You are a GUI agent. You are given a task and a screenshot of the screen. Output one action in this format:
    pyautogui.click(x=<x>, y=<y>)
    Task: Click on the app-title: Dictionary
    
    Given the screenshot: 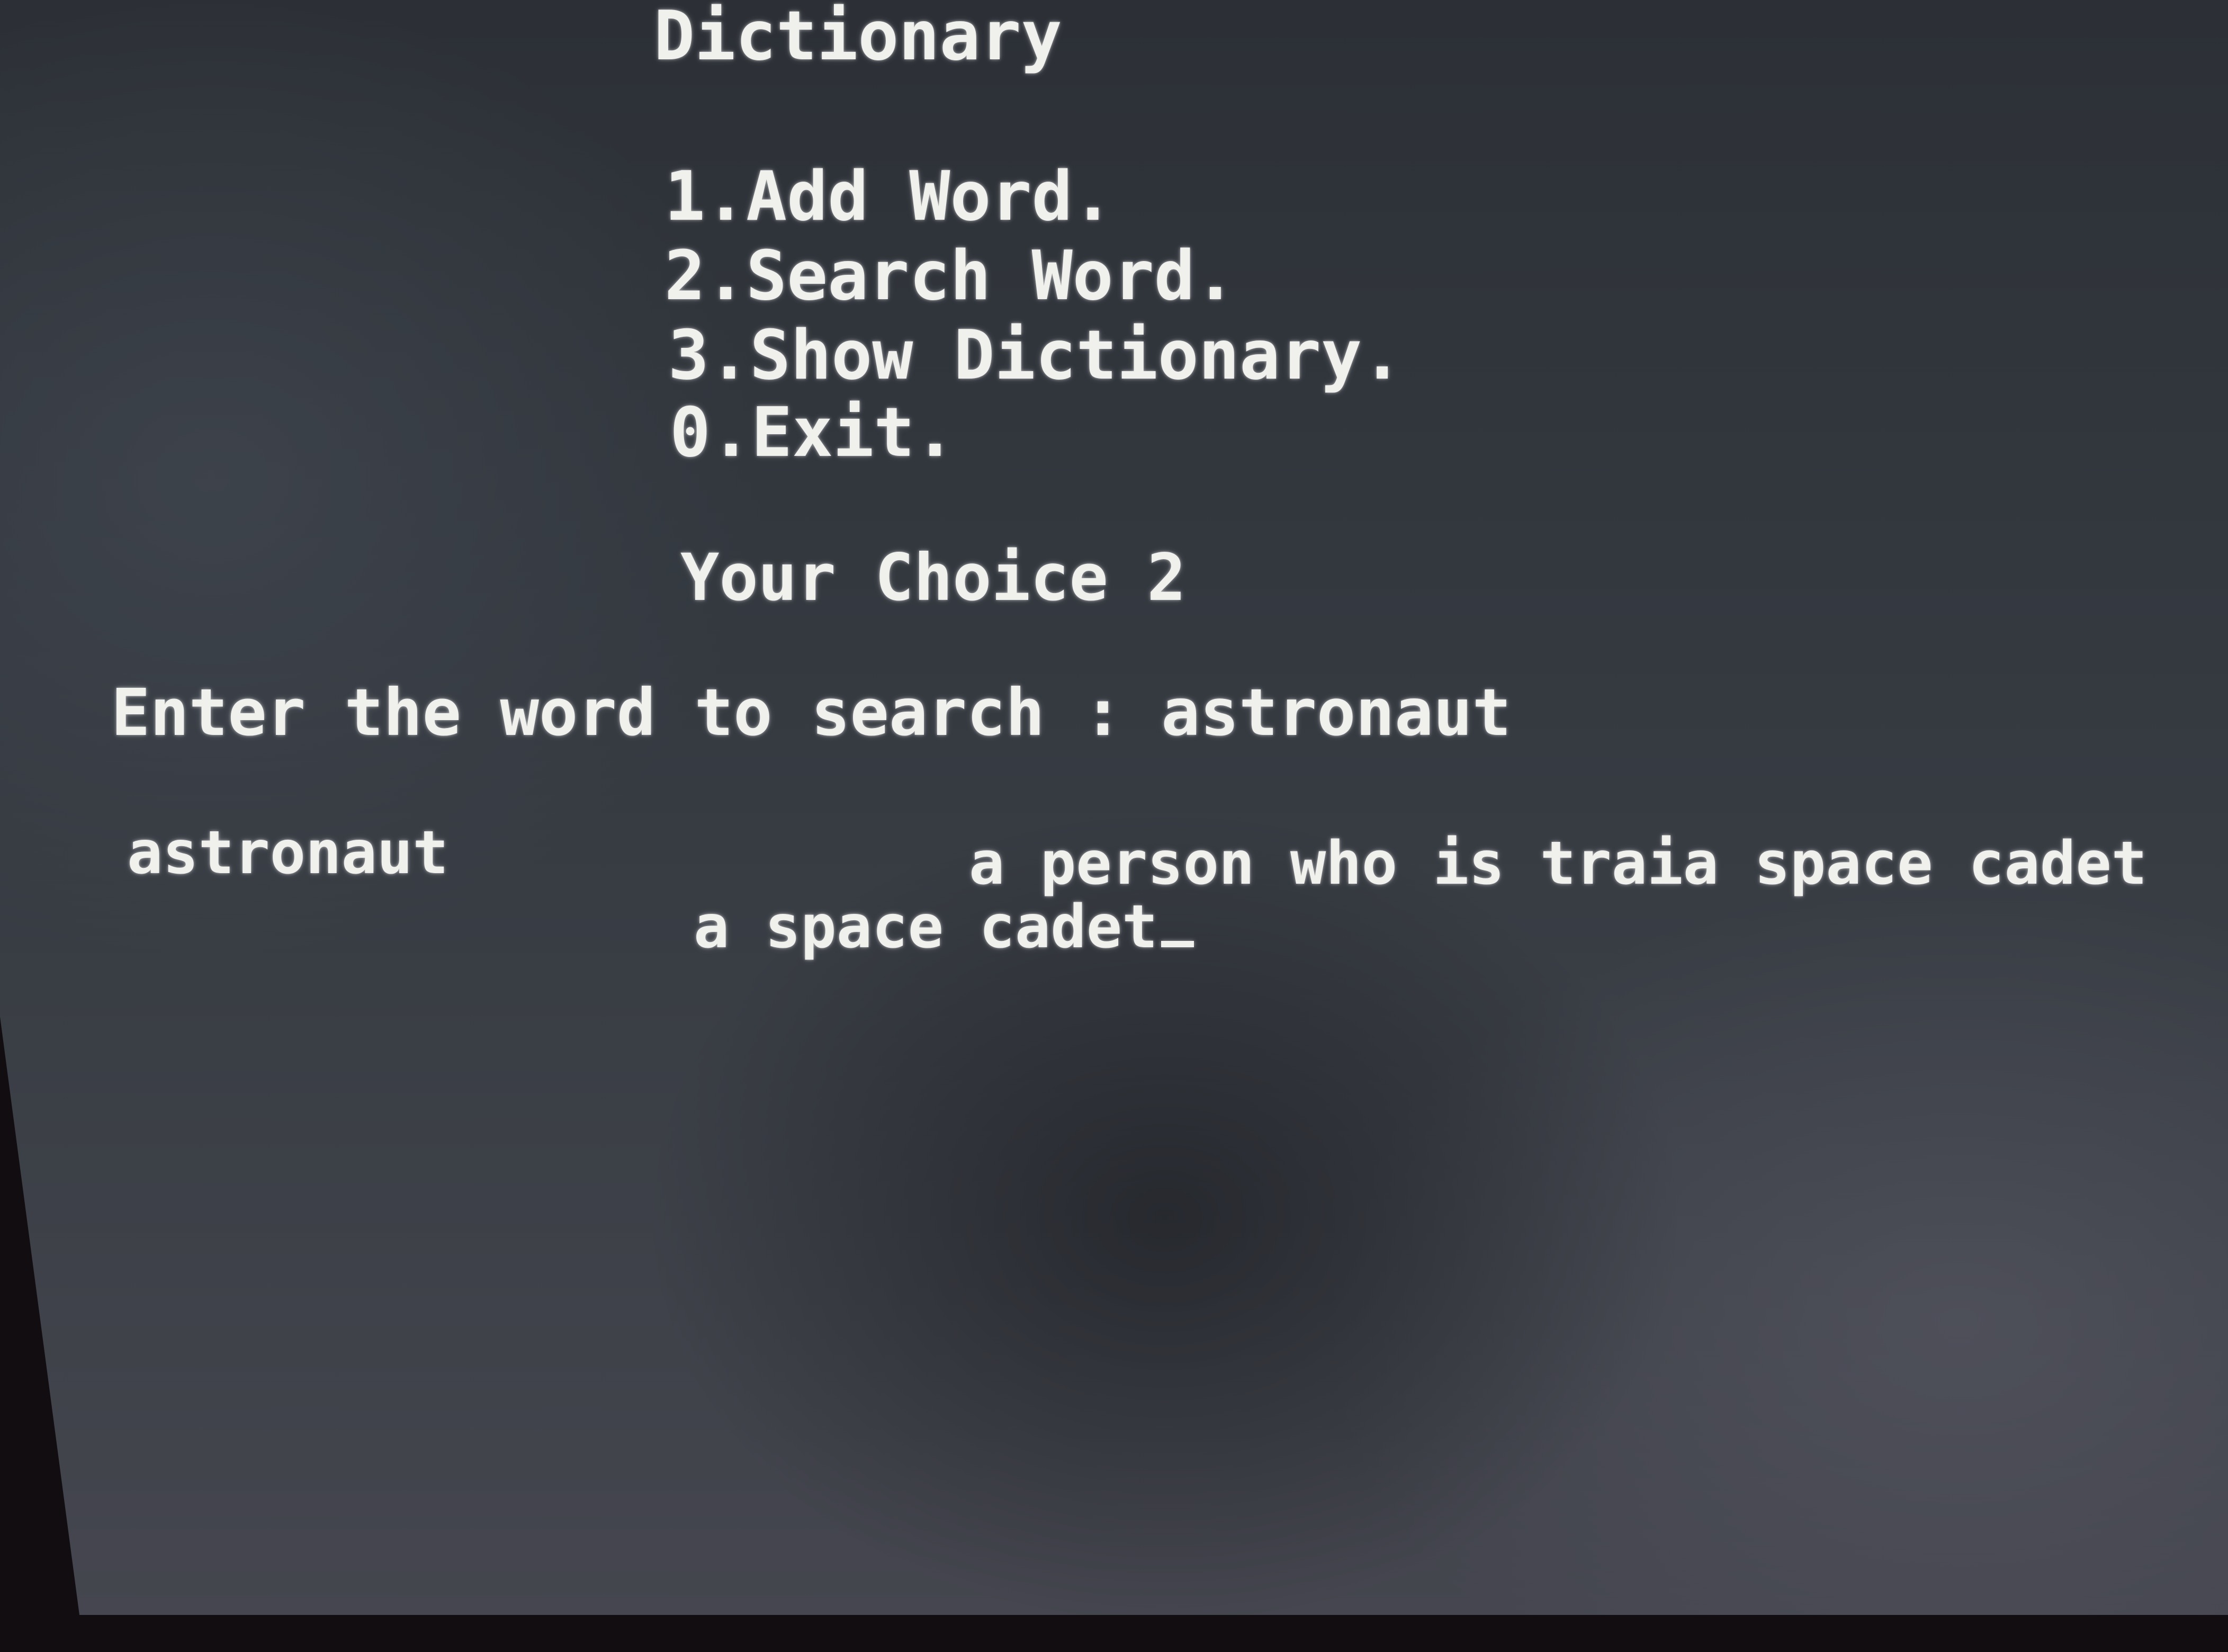 What is the action you would take?
    pyautogui.click(x=858, y=38)
    